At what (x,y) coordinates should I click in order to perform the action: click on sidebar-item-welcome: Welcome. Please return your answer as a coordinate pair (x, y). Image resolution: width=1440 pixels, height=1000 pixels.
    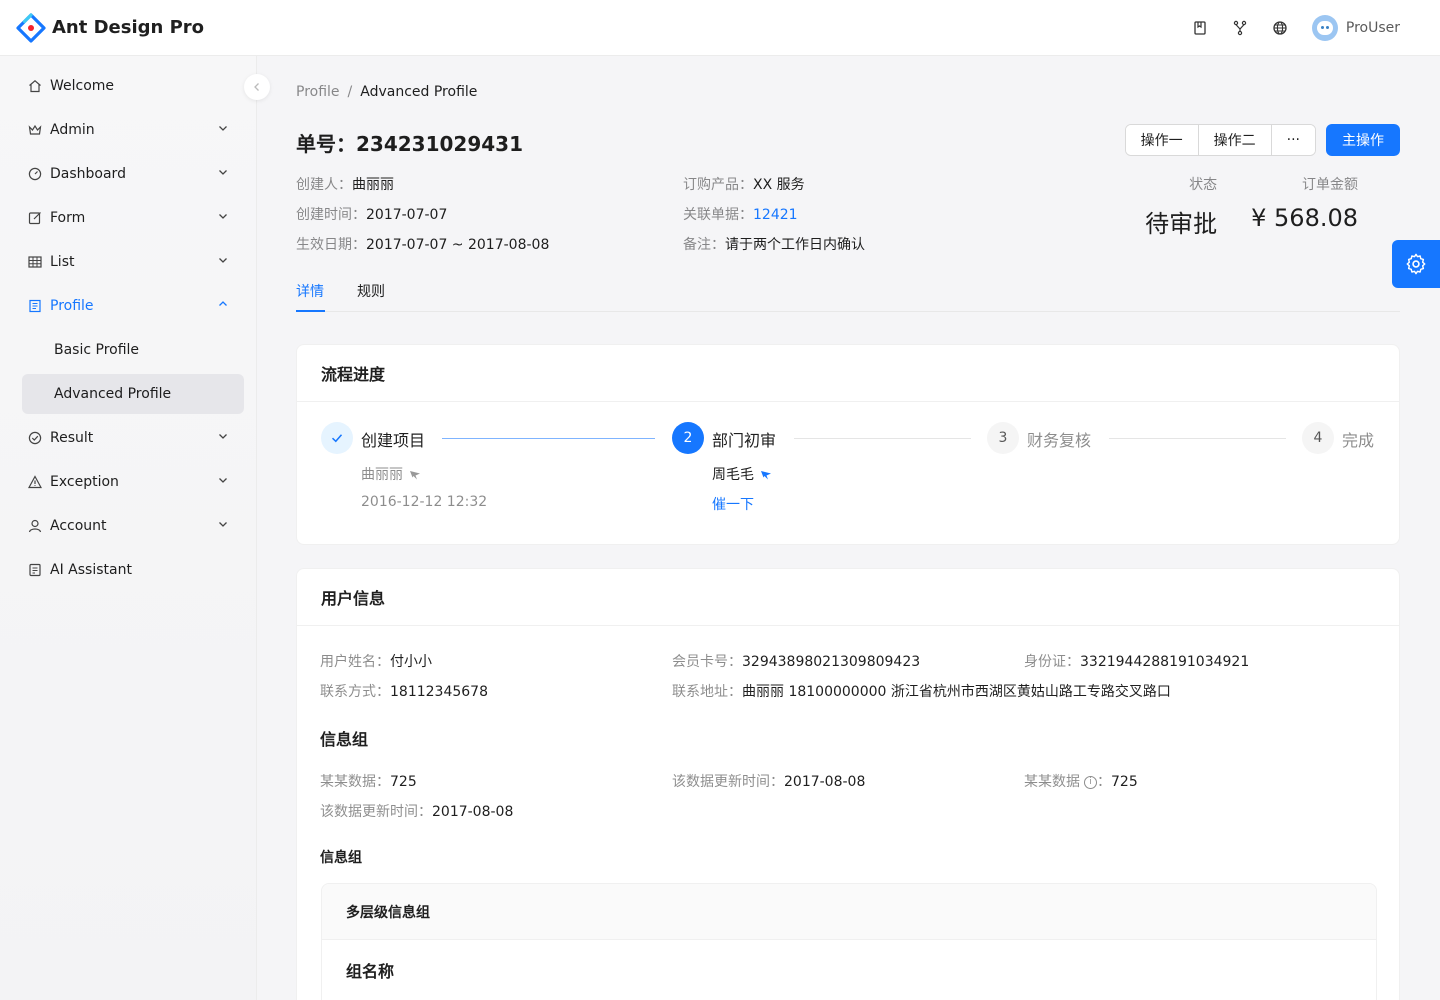
    Looking at the image, I should click on (129, 86).